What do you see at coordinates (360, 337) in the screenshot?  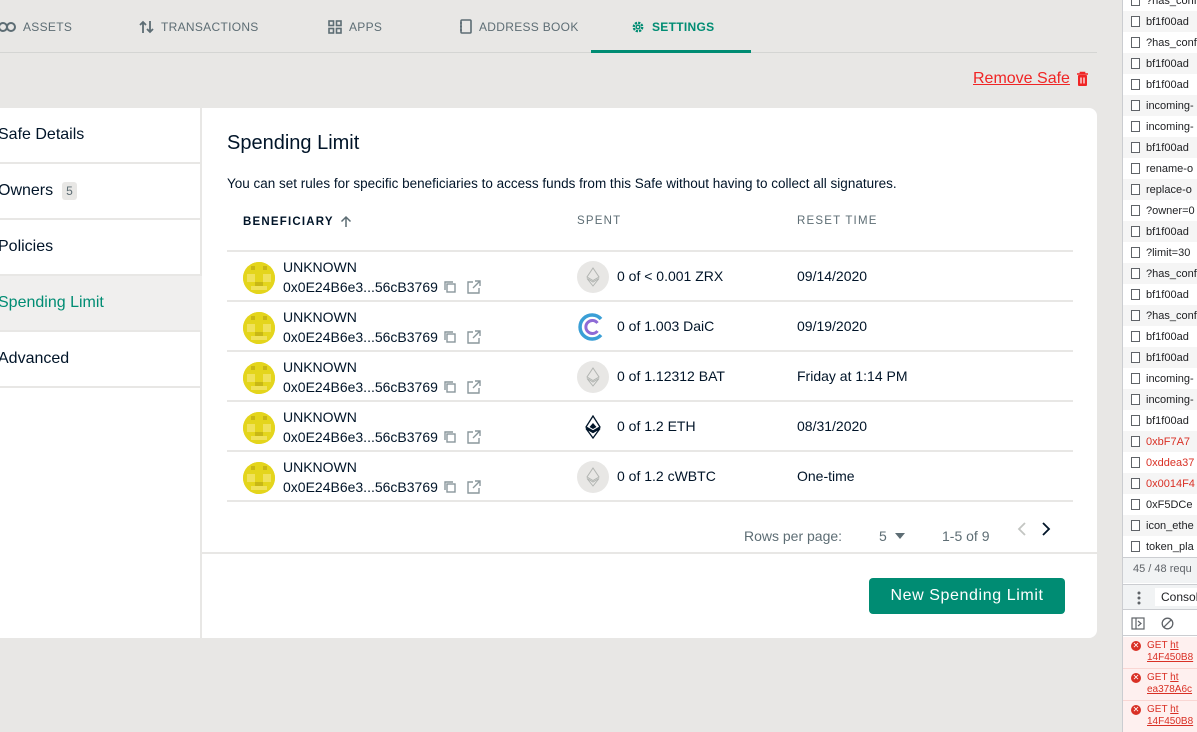 I see `beneficiary-address: 0x0E24B6e3...56cB3769` at bounding box center [360, 337].